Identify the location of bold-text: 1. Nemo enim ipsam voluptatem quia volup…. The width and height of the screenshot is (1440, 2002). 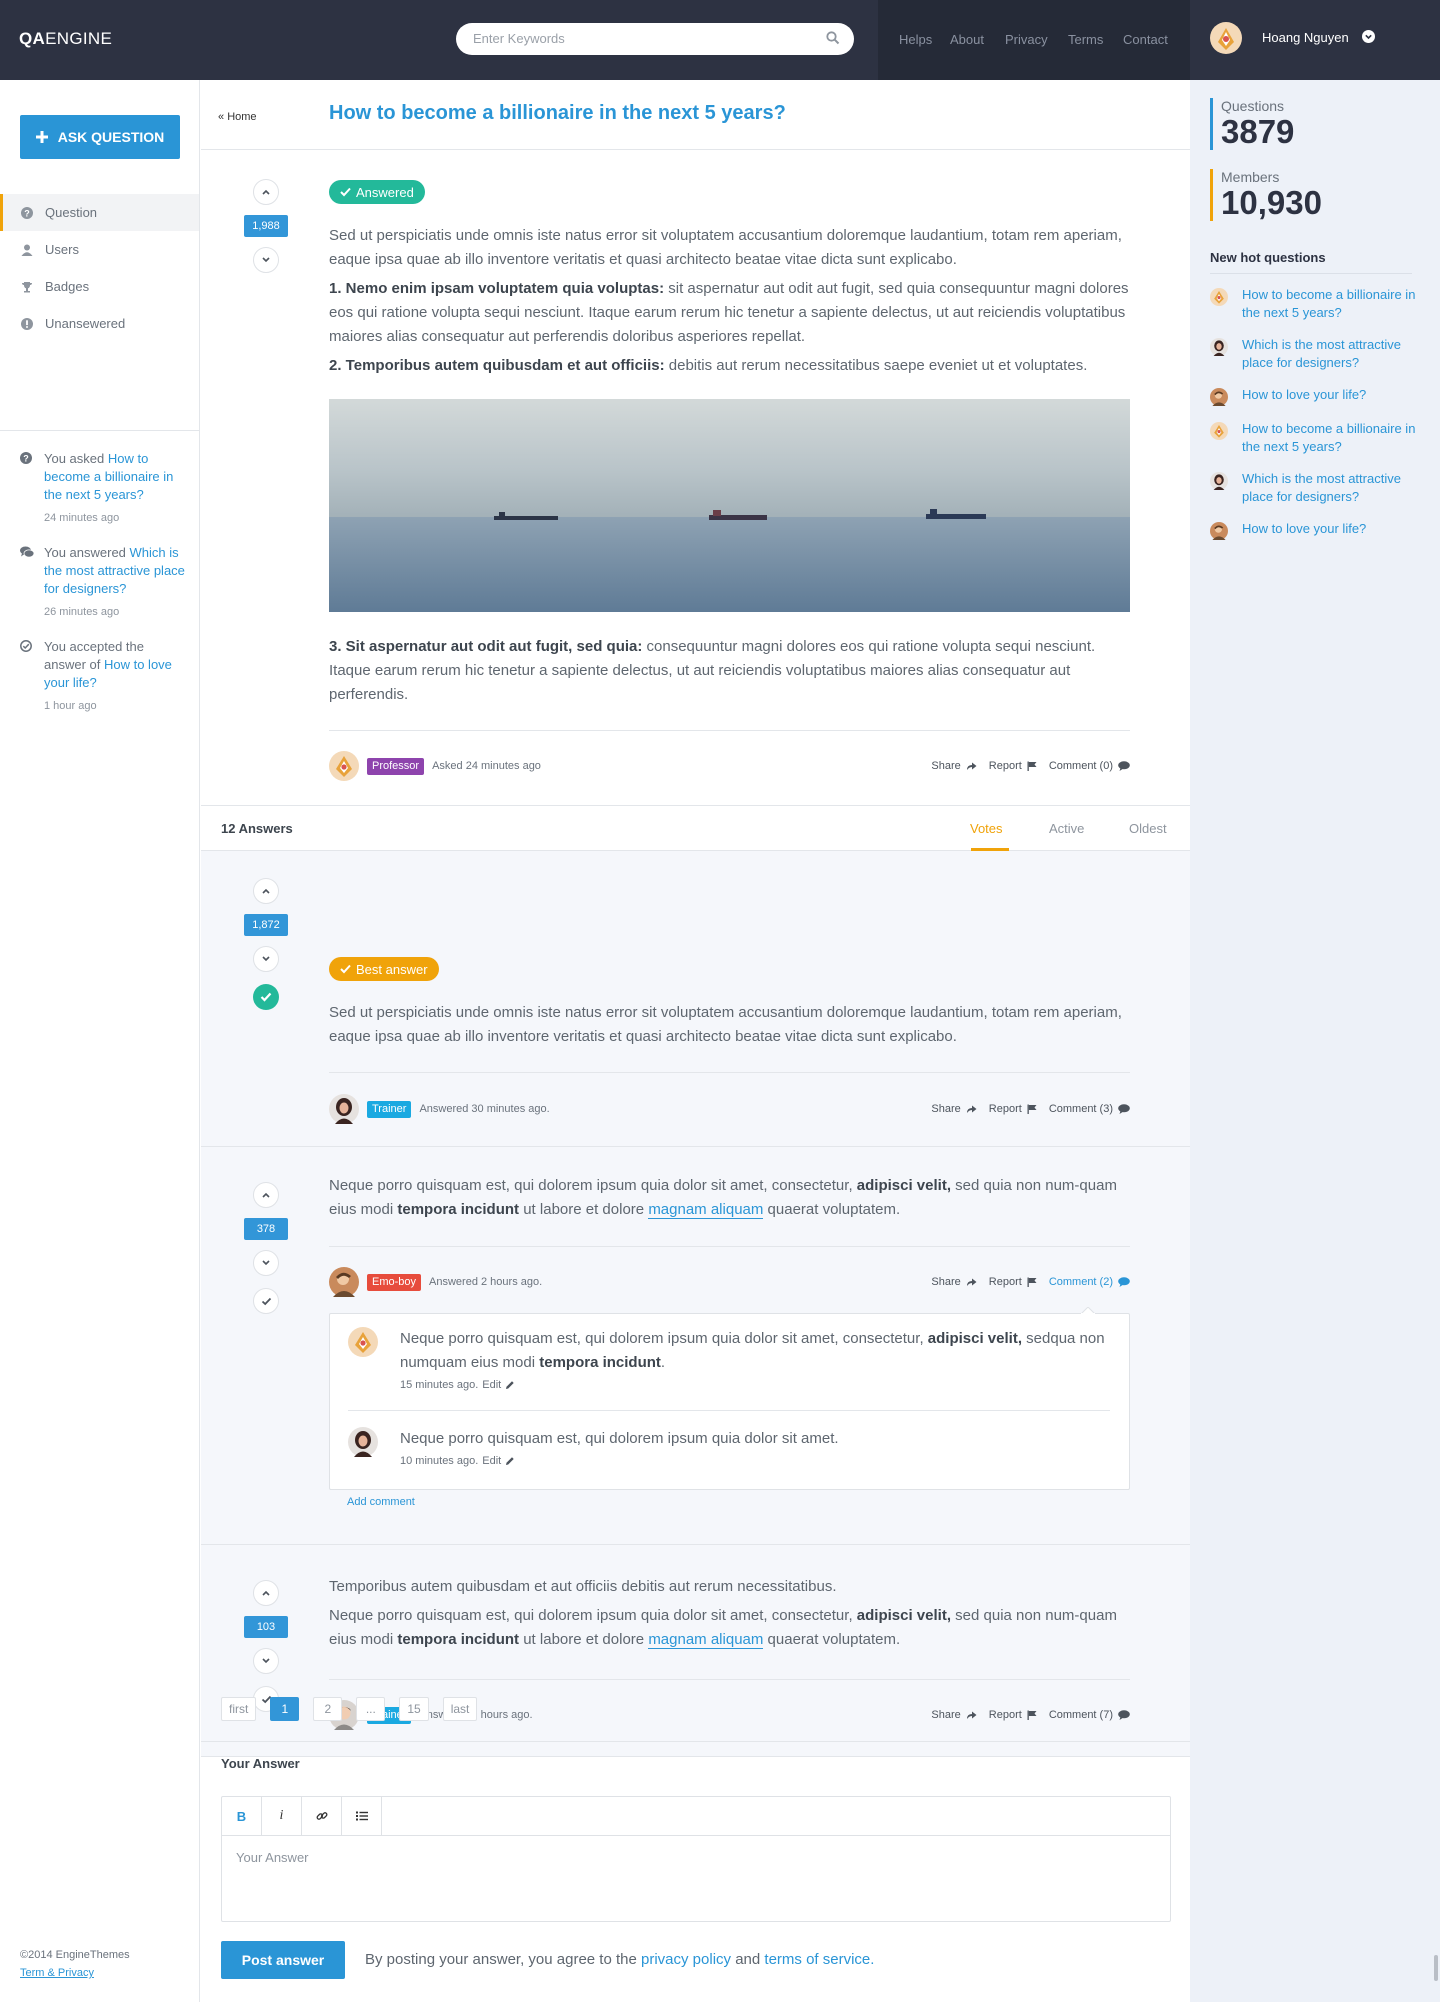
(497, 288).